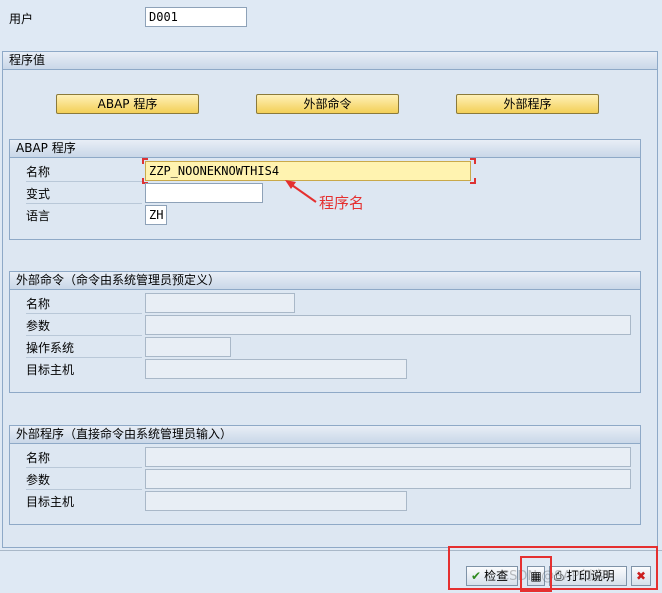 This screenshot has height=593, width=662. Describe the element at coordinates (84, 489) in the screenshot. I see `ext-prog-params-underline` at that location.